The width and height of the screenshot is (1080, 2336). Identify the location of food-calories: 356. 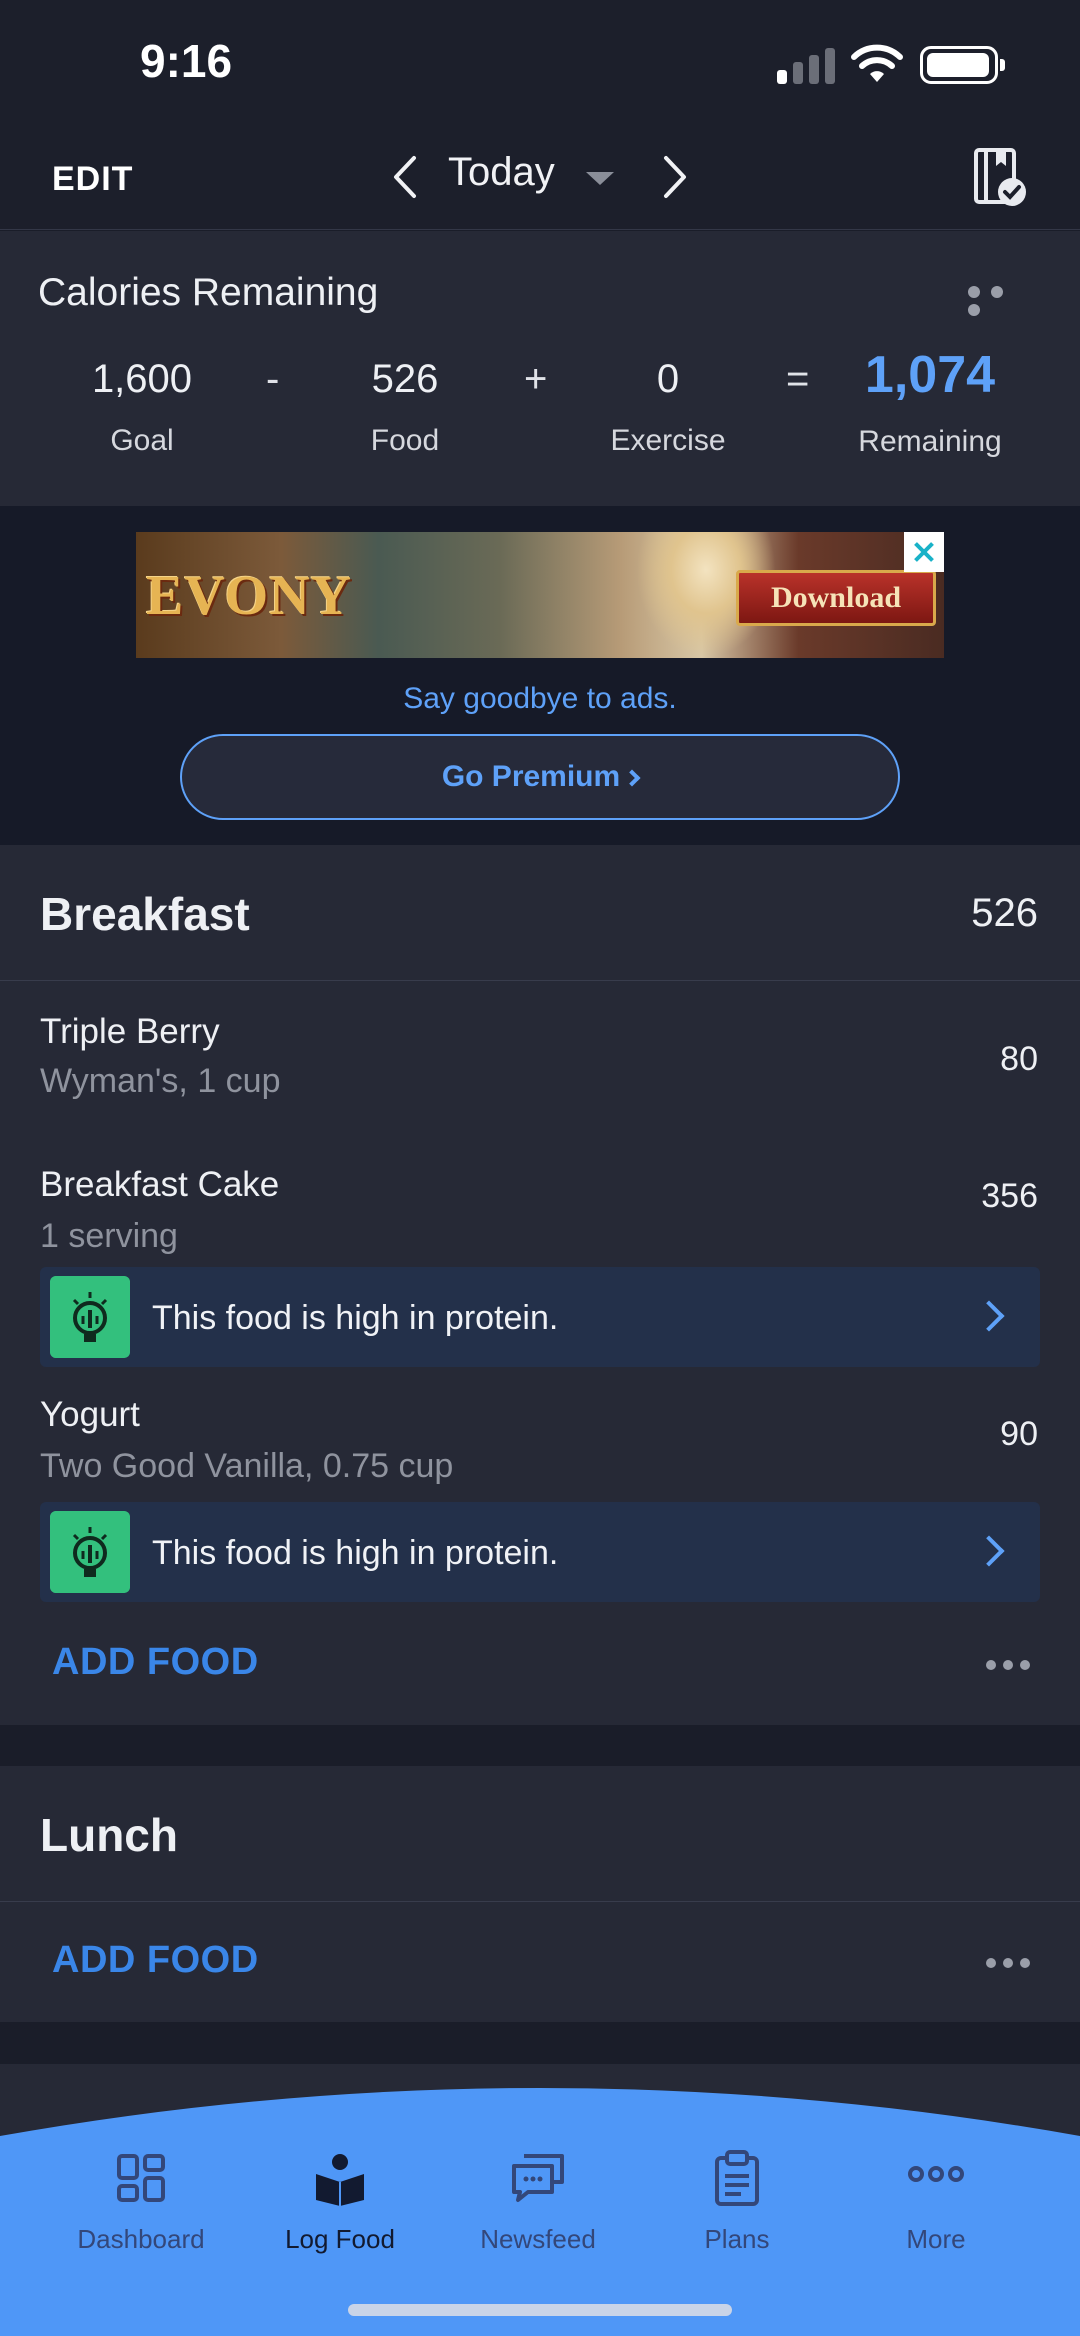
(1009, 1196).